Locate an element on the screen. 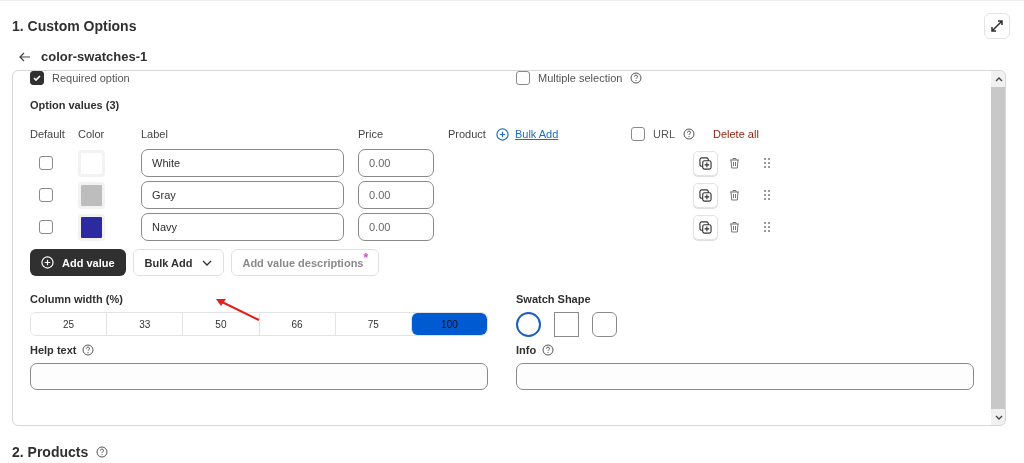 The image size is (1024, 463). field-label: Swatch Shape is located at coordinates (553, 299).